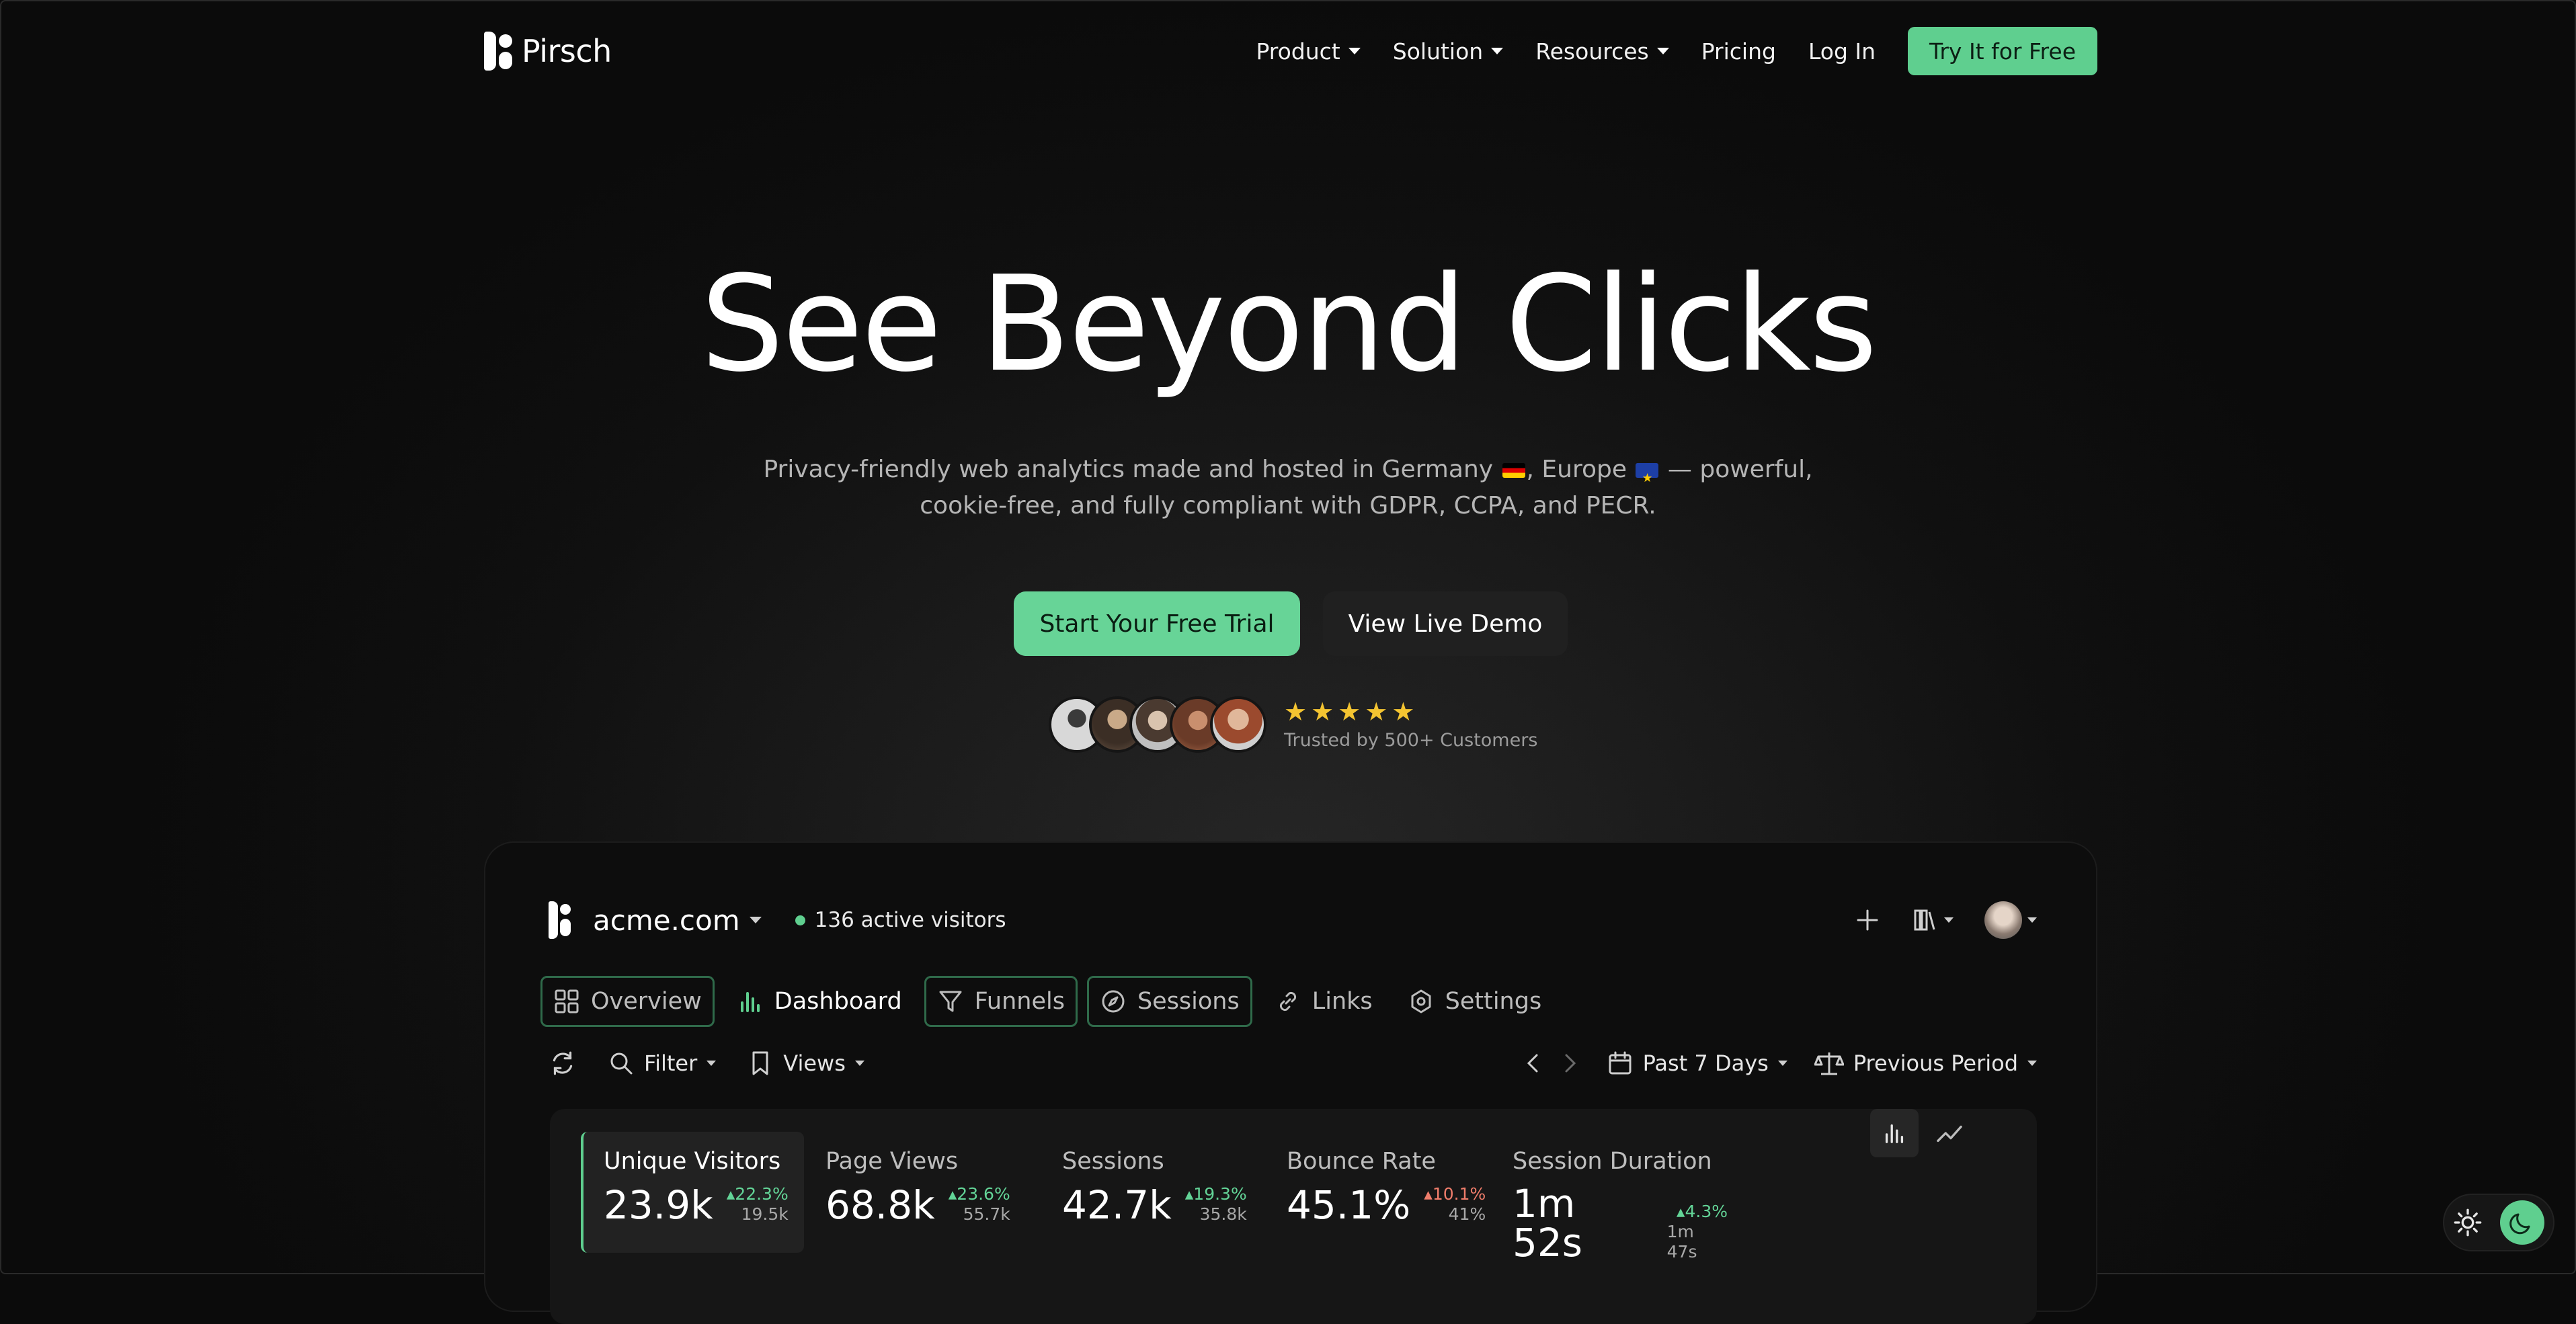 This screenshot has width=2576, height=1324. Describe the element at coordinates (627, 1002) in the screenshot. I see `tab-overview: Overview` at that location.